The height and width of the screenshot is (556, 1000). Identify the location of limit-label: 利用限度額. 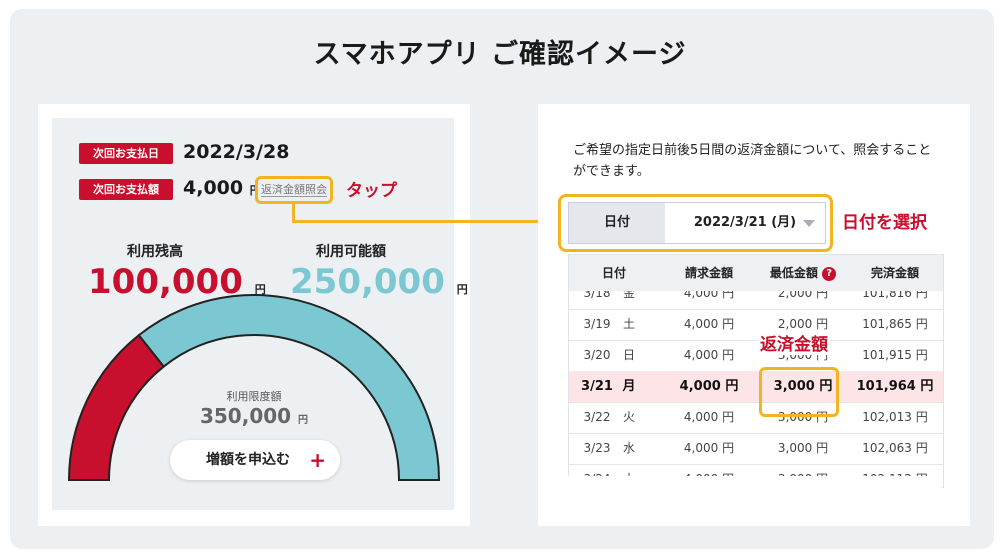
(254, 396).